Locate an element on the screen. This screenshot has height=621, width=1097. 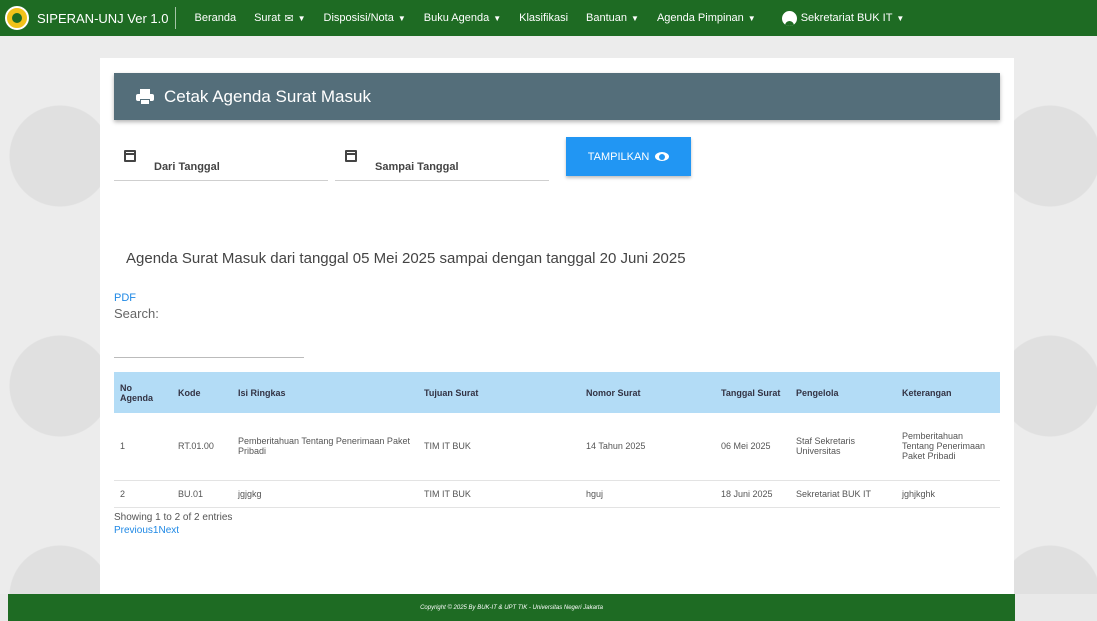
cell: 2 is located at coordinates (143, 494).